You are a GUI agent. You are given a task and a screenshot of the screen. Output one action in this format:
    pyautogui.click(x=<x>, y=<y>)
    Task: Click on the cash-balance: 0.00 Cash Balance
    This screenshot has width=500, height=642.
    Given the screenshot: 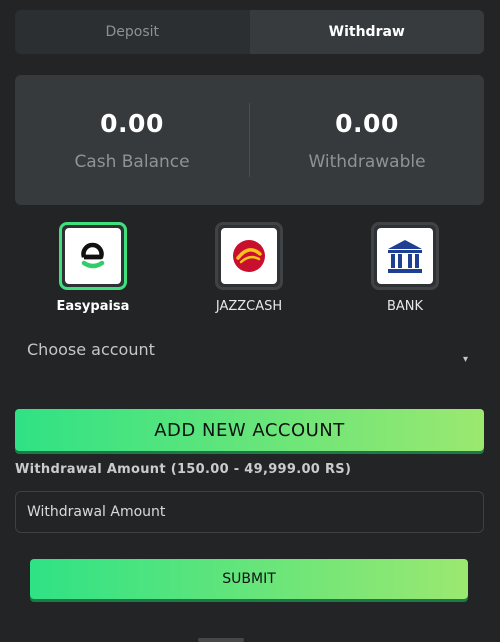 What is the action you would take?
    pyautogui.click(x=132, y=140)
    